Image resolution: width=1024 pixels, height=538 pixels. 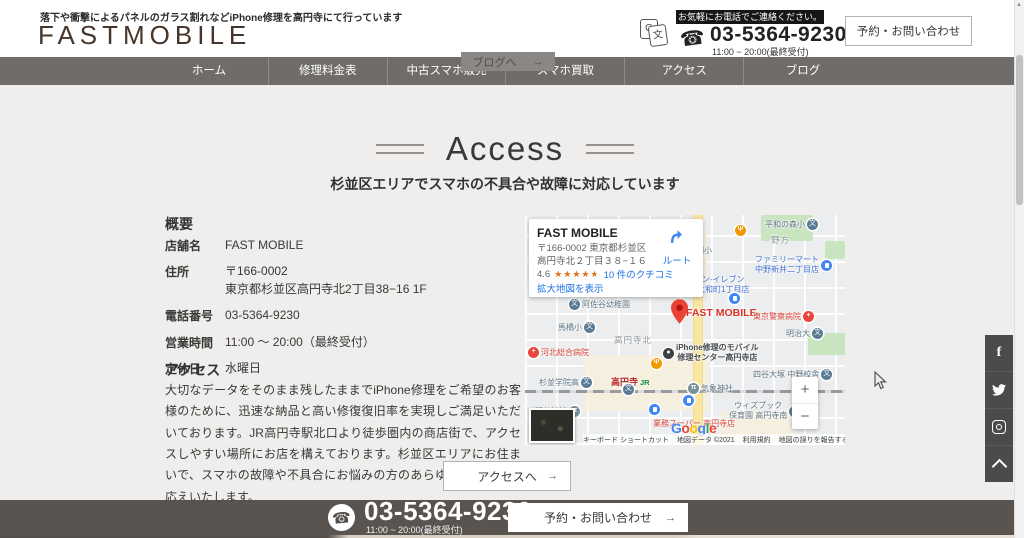 I want to click on map-attribution-item: キーボード ショートカット, so click(x=626, y=440).